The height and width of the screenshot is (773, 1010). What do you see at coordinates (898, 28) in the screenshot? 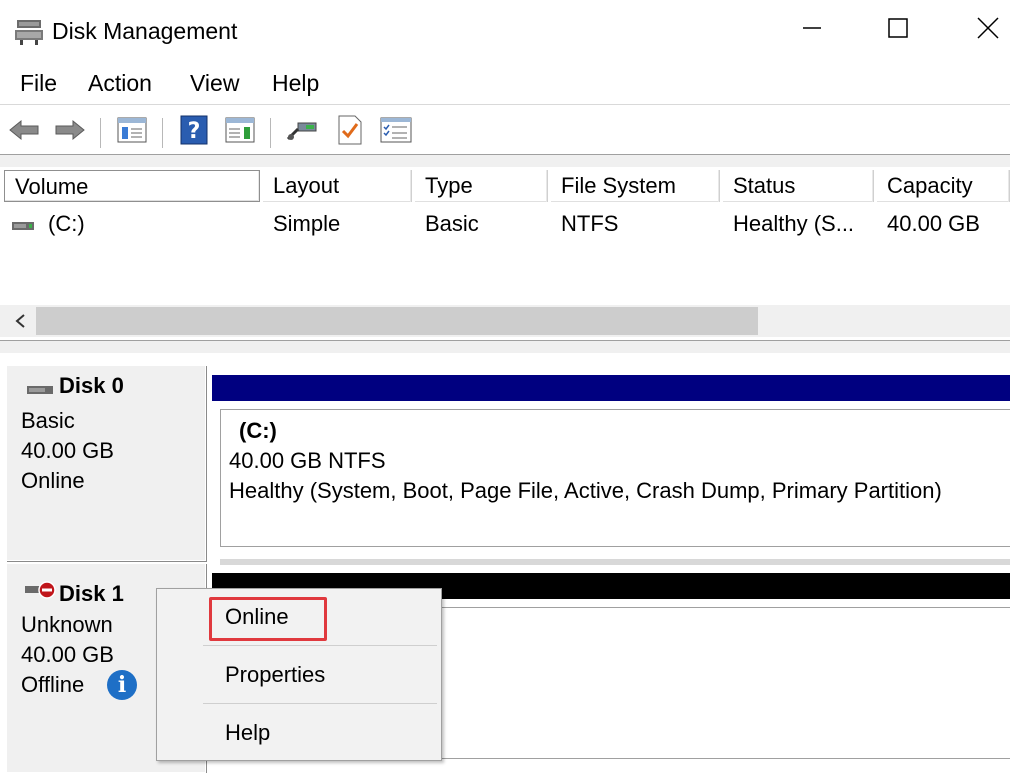
I see `maximize-icon` at bounding box center [898, 28].